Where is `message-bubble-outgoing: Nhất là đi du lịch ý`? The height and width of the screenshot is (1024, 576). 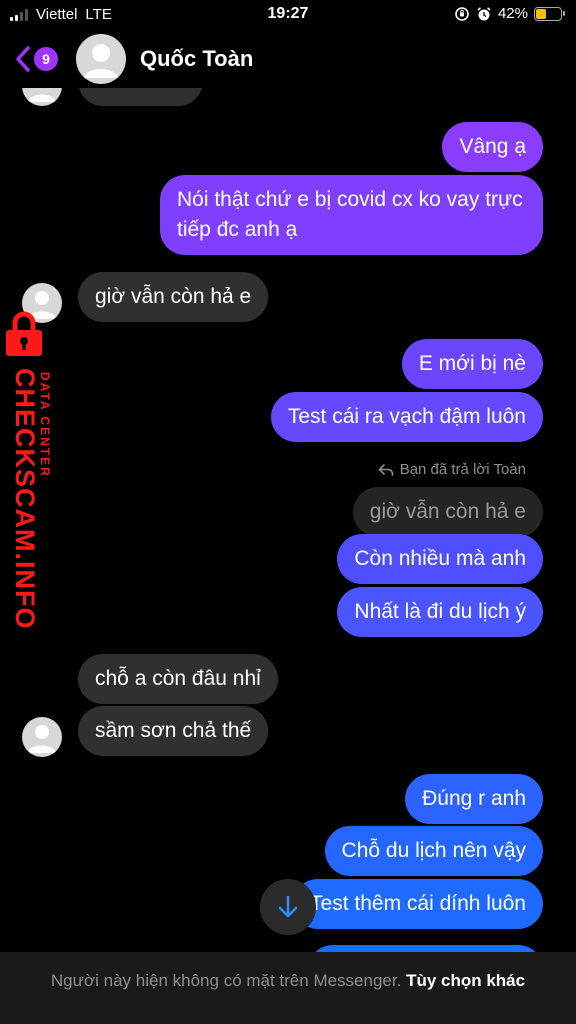
message-bubble-outgoing: Nhất là đi du lịch ý is located at coordinates (440, 612).